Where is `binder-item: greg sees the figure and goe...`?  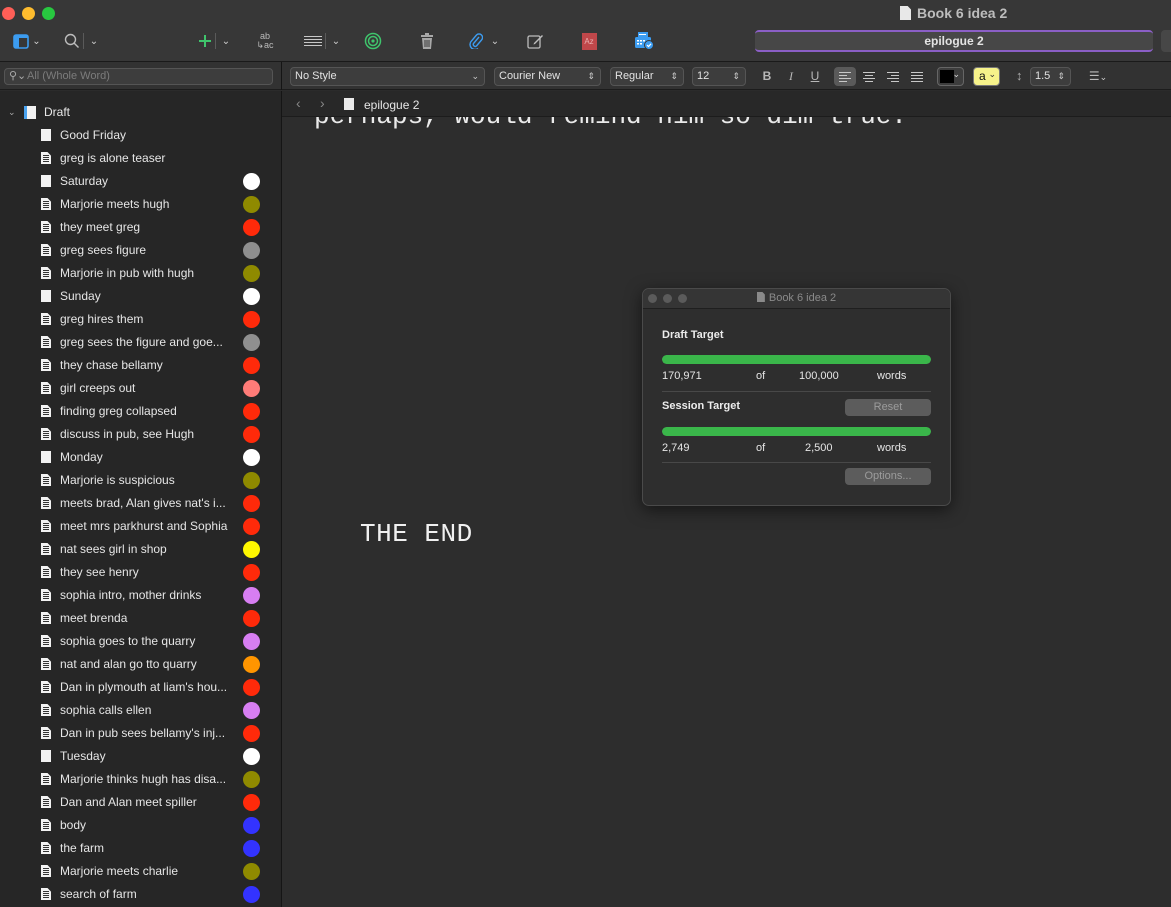 binder-item: greg sees the figure and goe... is located at coordinates (140, 342).